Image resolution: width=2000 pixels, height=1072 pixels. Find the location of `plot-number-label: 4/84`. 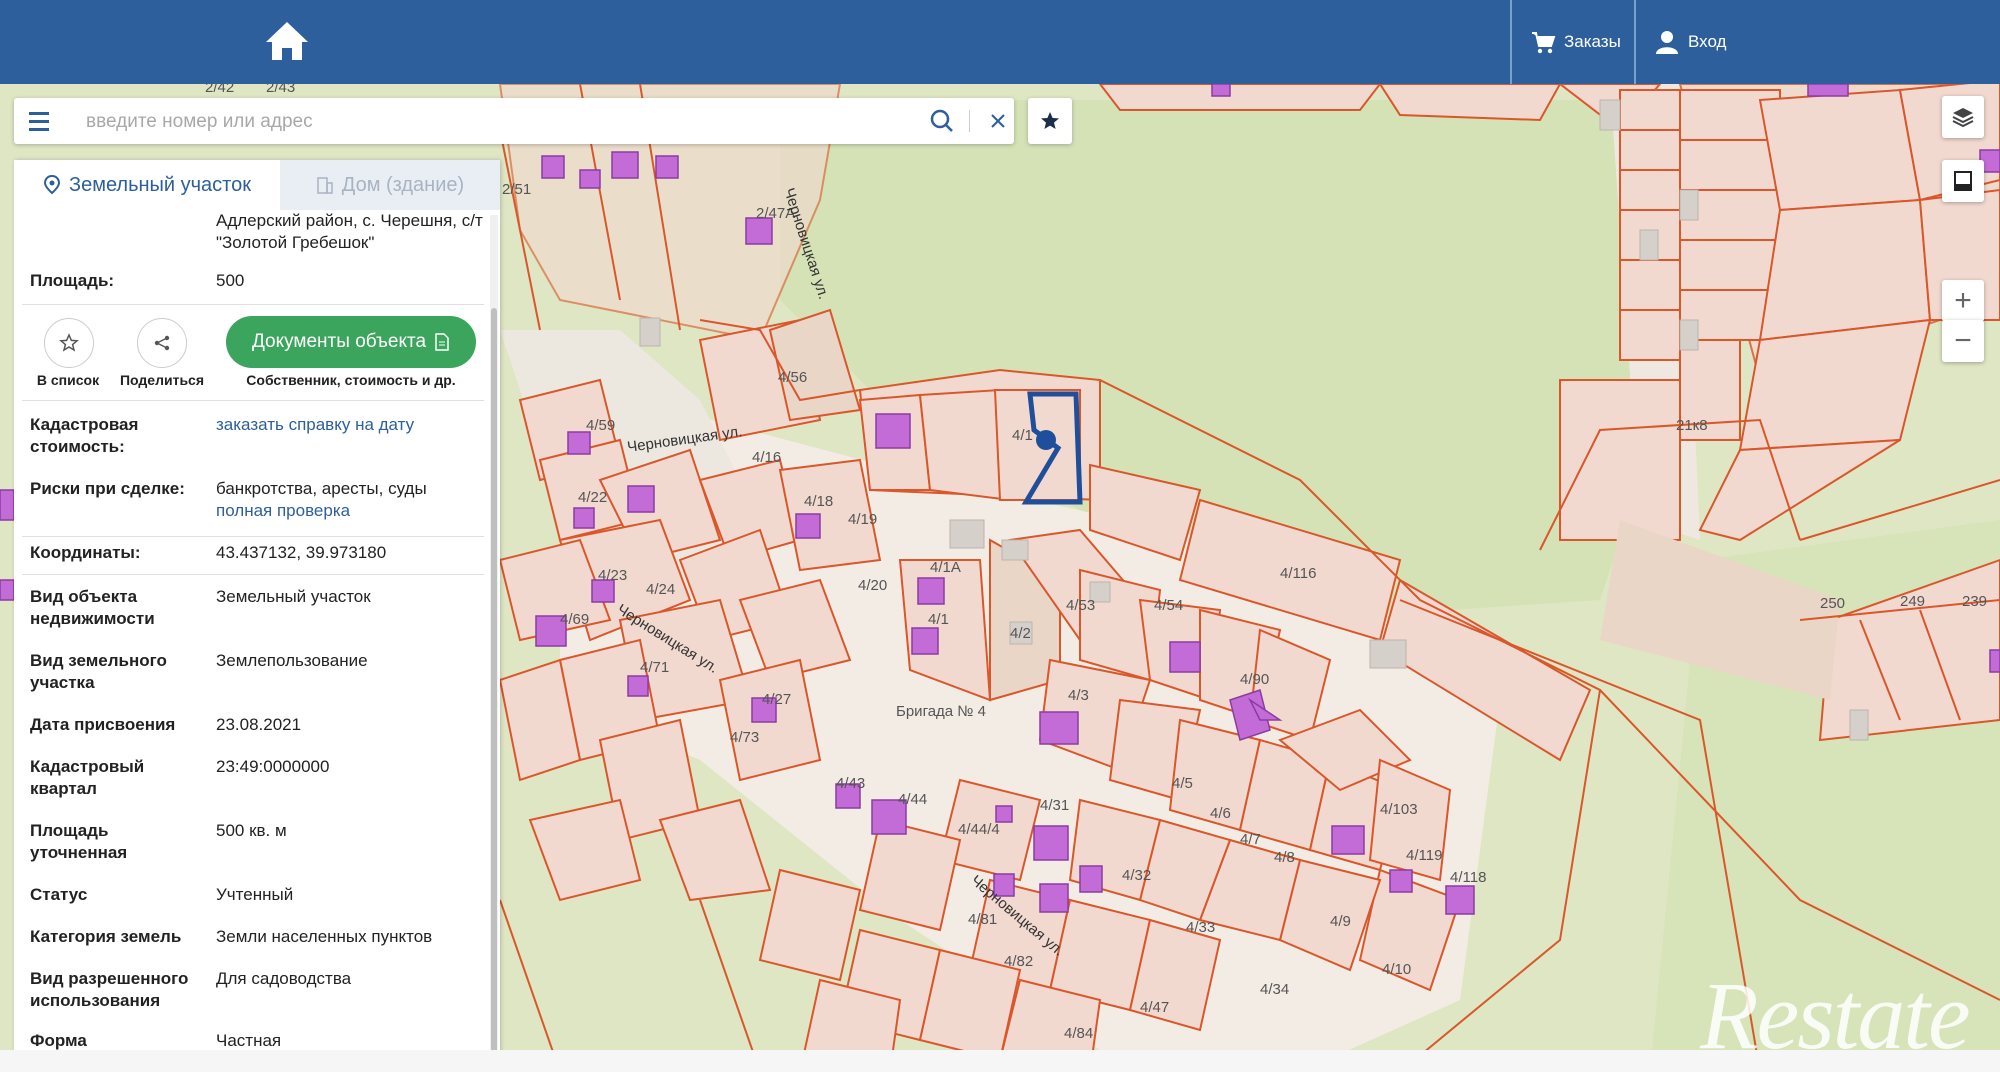

plot-number-label: 4/84 is located at coordinates (1078, 1033).